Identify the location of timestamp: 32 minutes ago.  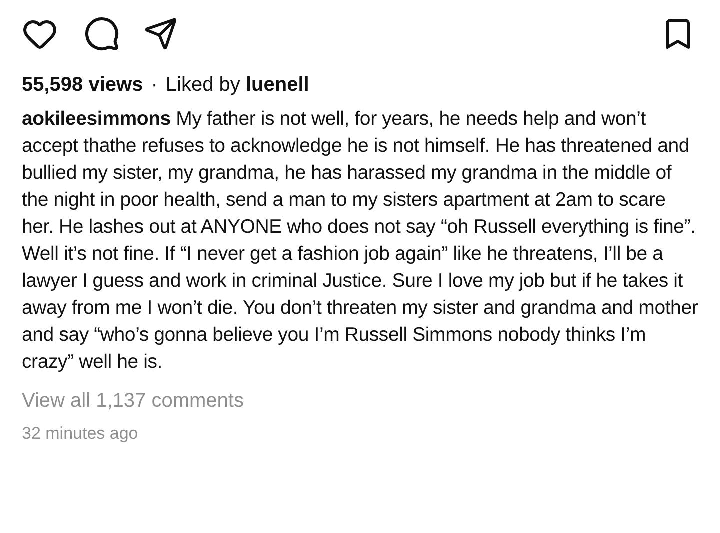
(80, 433).